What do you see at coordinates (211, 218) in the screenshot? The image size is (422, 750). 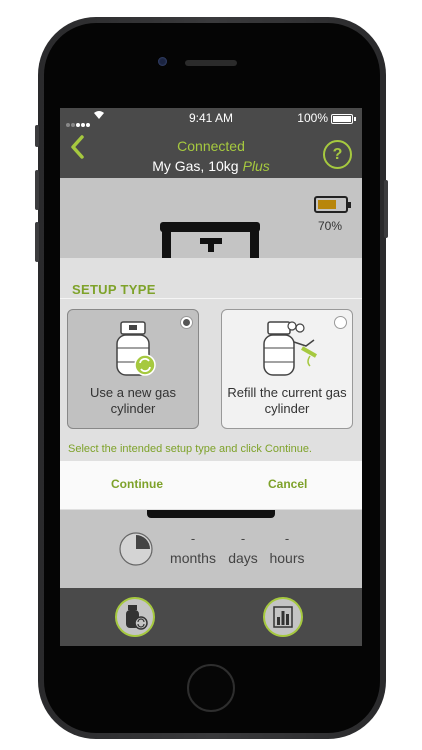 I see `gauge-area: 70%` at bounding box center [211, 218].